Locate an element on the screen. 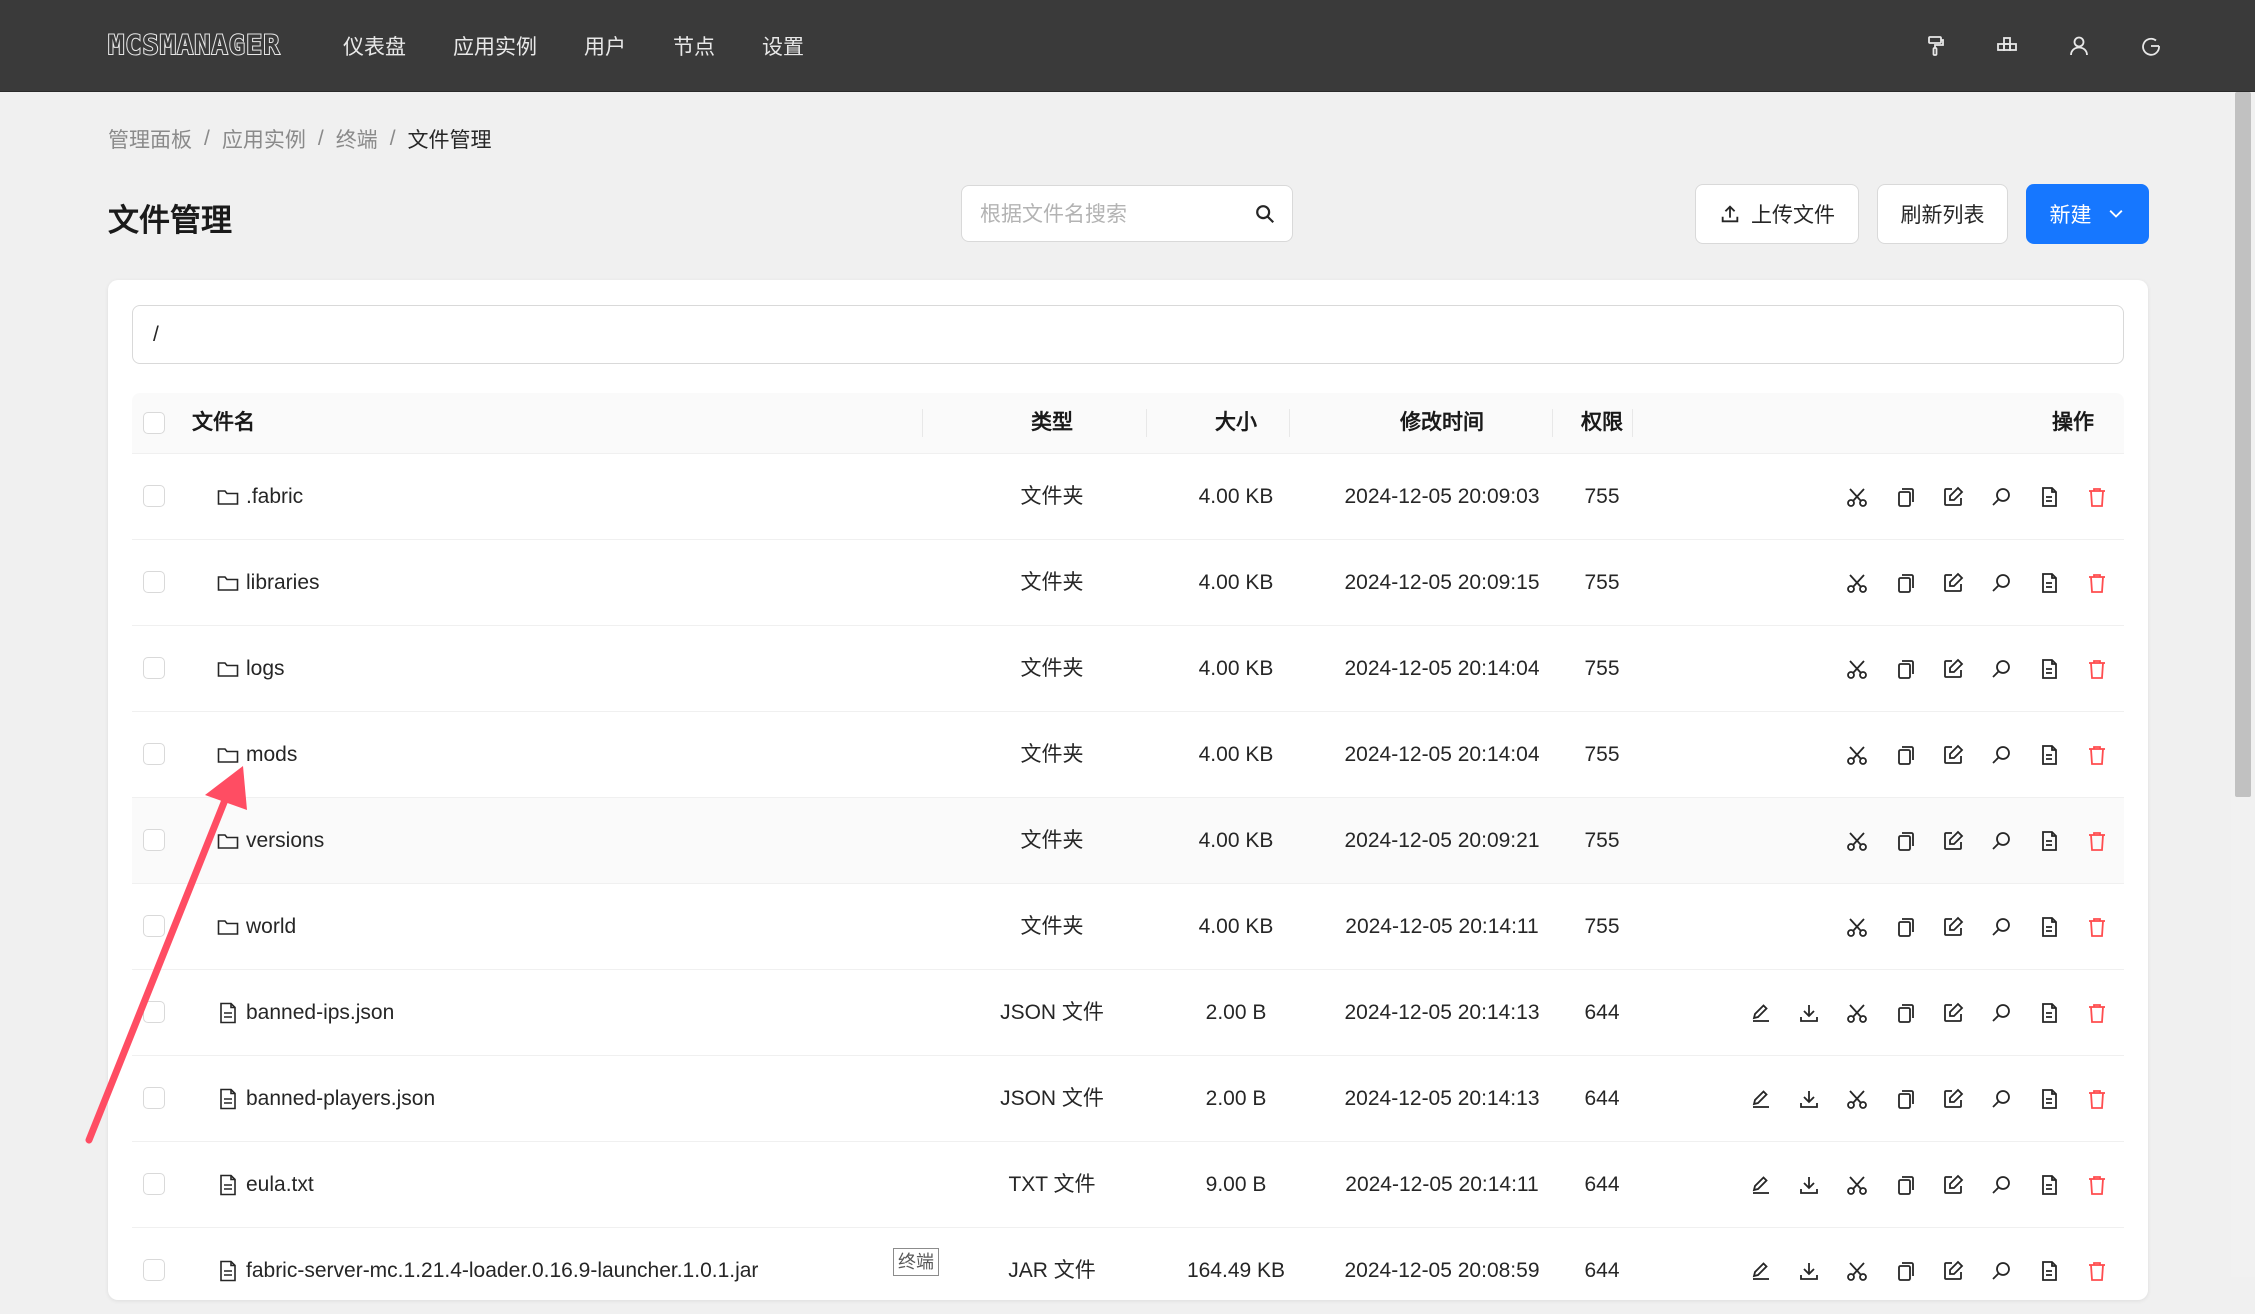  upload-file-button: 上传文件 is located at coordinates (1777, 214).